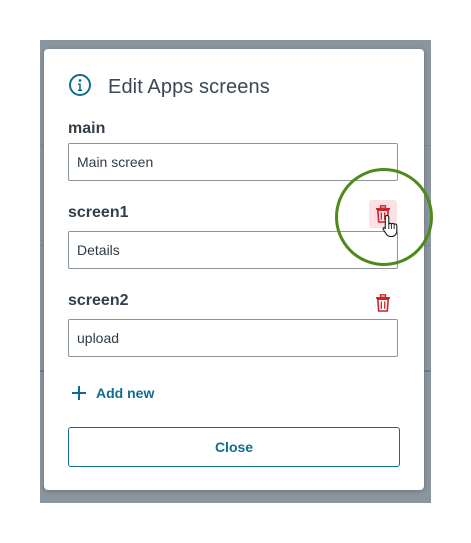  I want to click on close-button: Close, so click(234, 447).